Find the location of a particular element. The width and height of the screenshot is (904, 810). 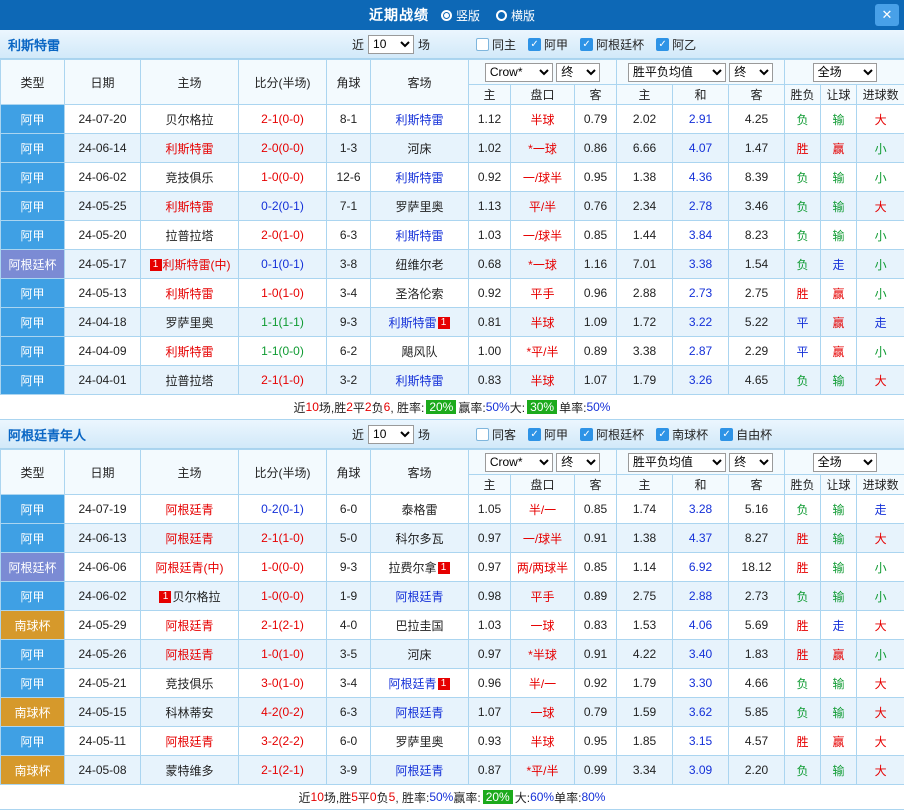

filter-checkbox: ✓南球杯 is located at coordinates (682, 434).